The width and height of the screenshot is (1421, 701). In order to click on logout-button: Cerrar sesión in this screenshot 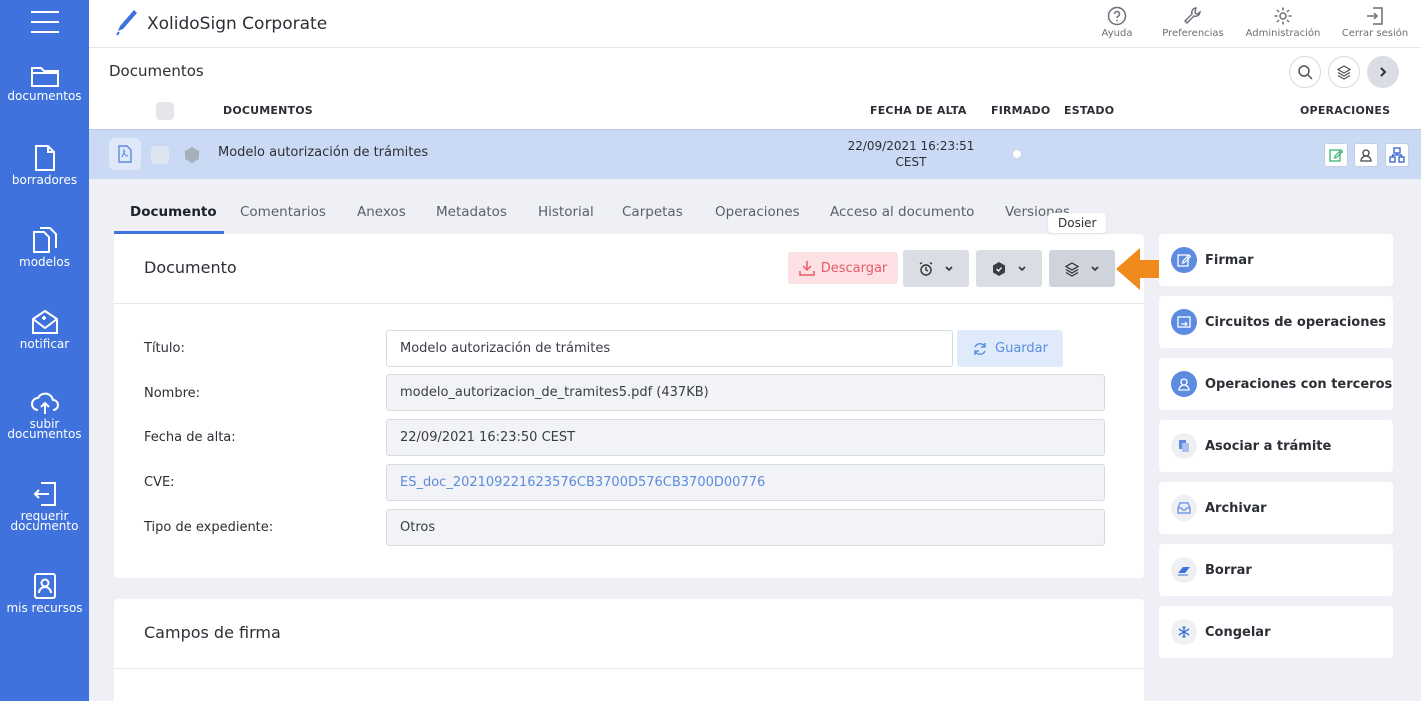, I will do `click(1375, 22)`.